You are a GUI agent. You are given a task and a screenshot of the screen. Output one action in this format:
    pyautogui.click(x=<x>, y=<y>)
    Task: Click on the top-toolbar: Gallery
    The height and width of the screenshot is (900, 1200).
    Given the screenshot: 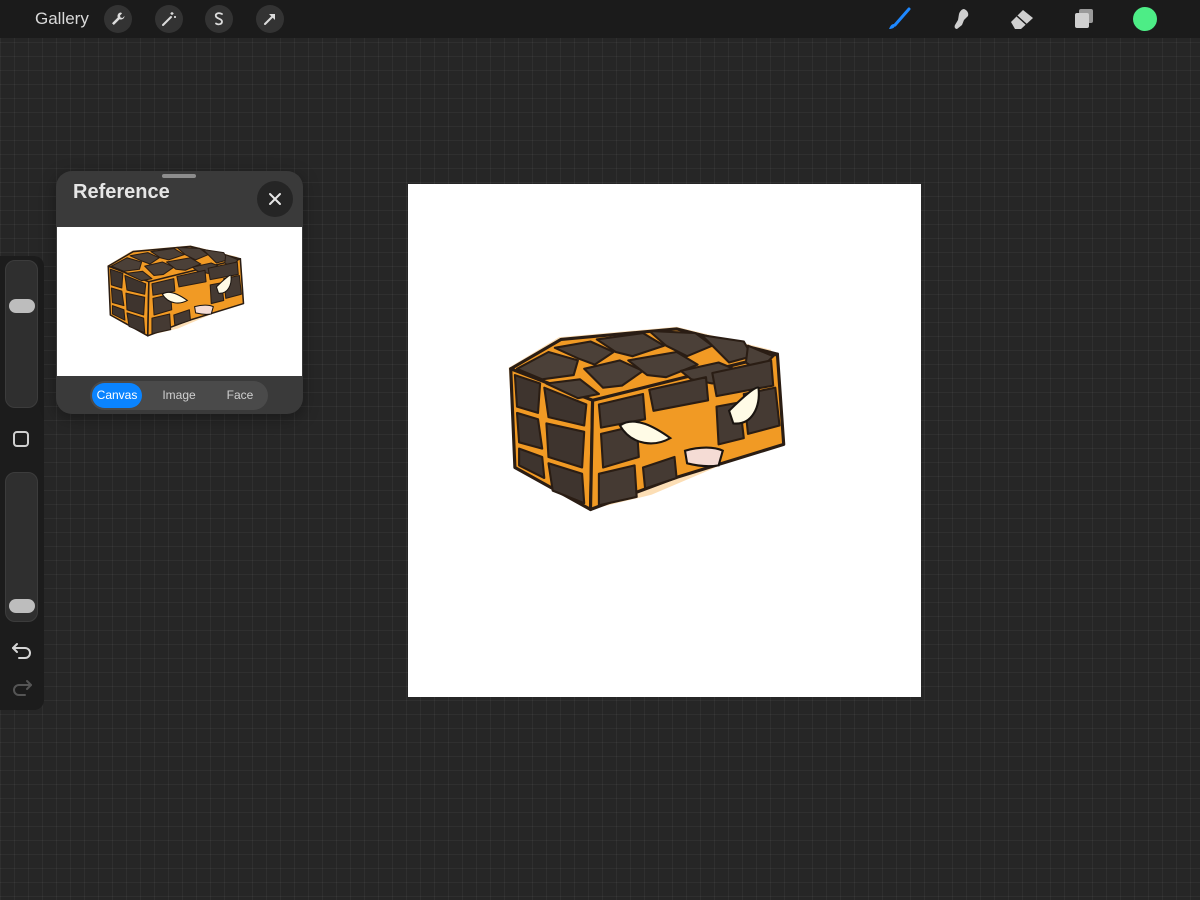 What is the action you would take?
    pyautogui.click(x=600, y=19)
    